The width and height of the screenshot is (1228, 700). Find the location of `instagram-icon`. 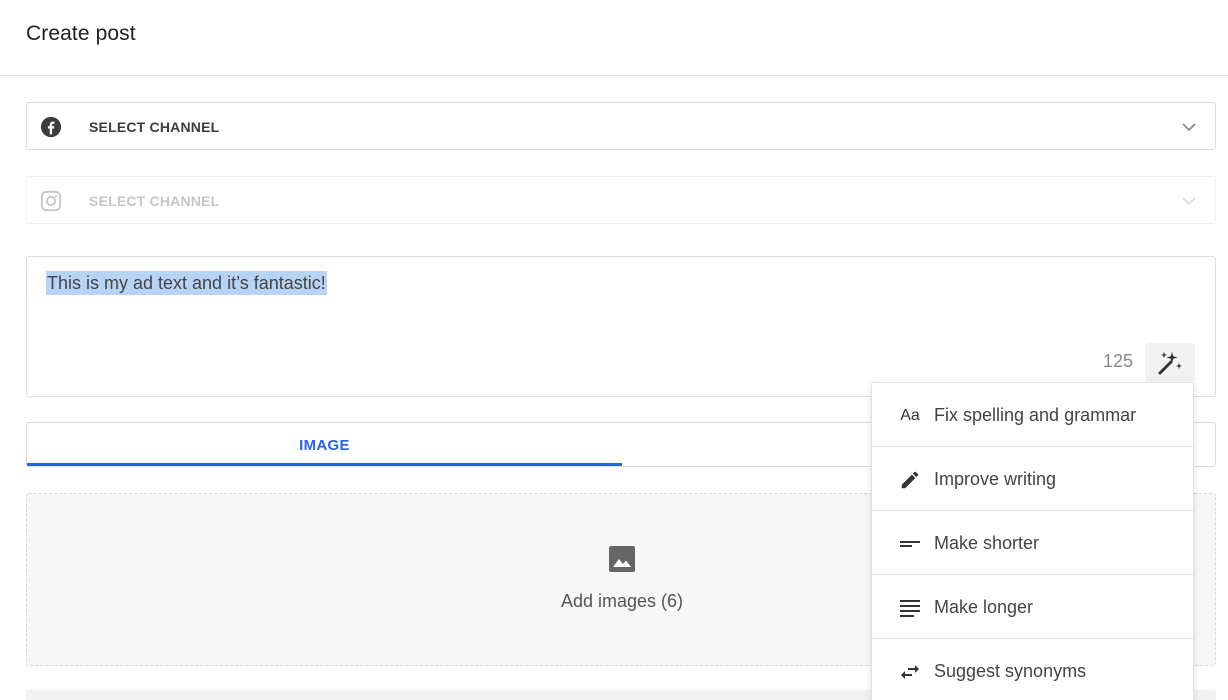

instagram-icon is located at coordinates (51, 201).